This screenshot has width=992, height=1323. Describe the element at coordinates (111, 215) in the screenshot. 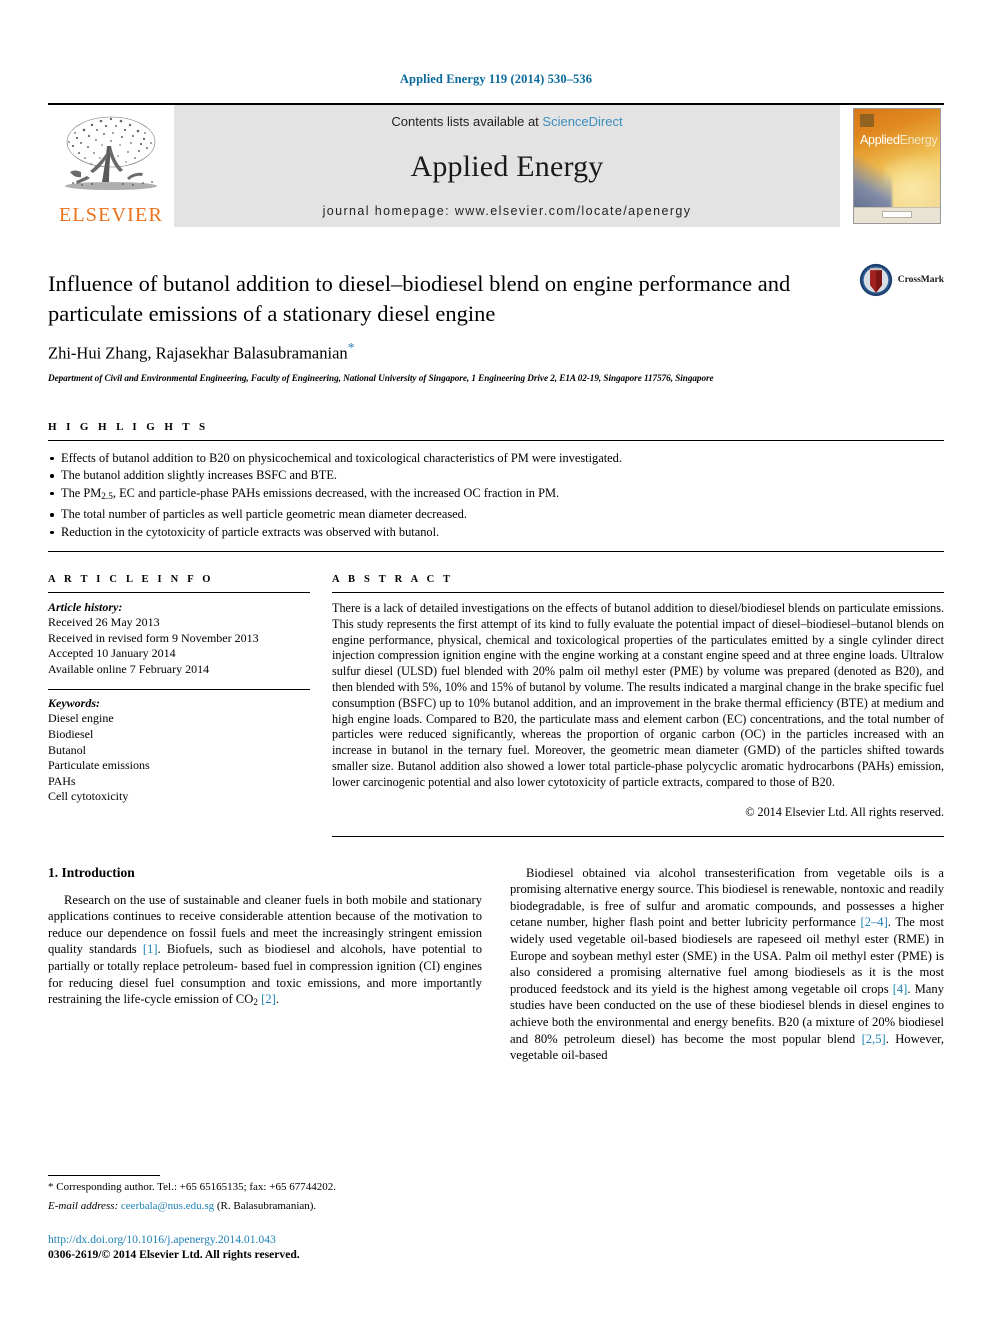

I see `elsevier-wordmark: ELSEVIER` at that location.